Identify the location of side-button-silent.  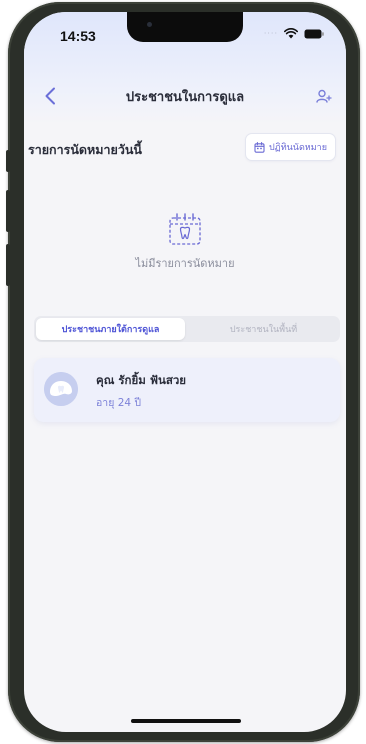
(8, 161).